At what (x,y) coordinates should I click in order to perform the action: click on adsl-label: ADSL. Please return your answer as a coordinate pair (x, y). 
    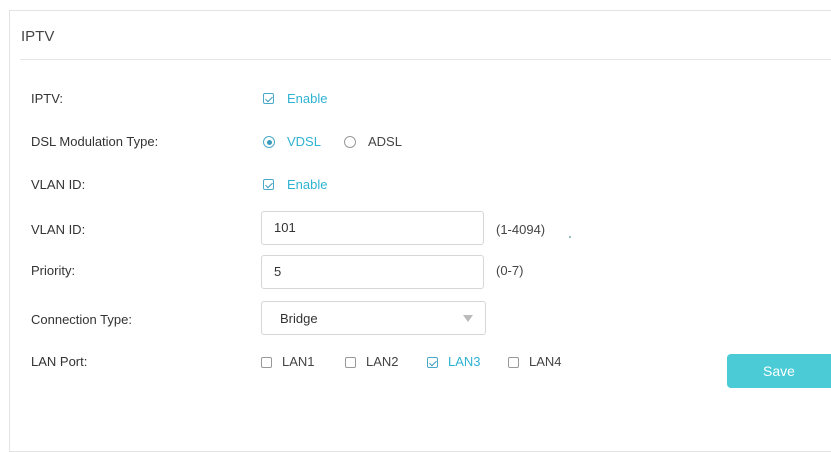
    Looking at the image, I should click on (385, 141).